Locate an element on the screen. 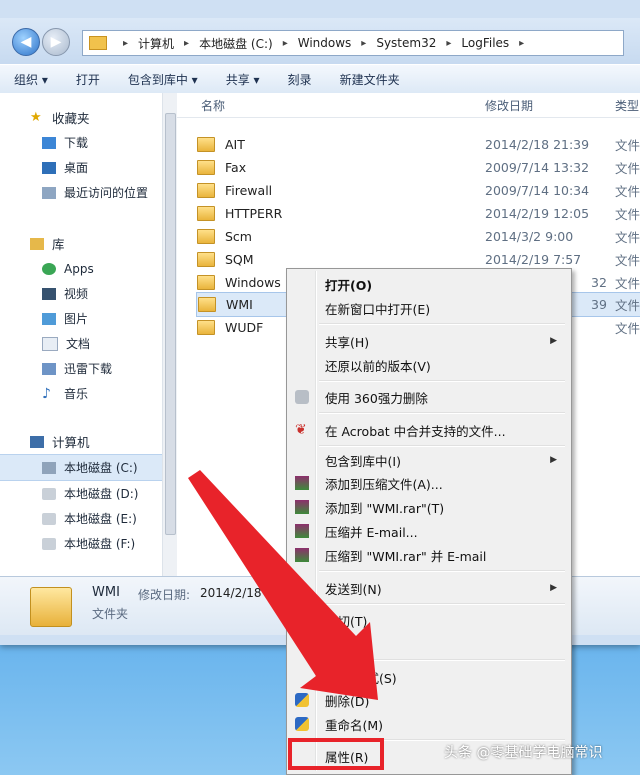 The image size is (640, 775). sidebar-item-drive-d: 本地磁盘 (D:) is located at coordinates (88, 493).